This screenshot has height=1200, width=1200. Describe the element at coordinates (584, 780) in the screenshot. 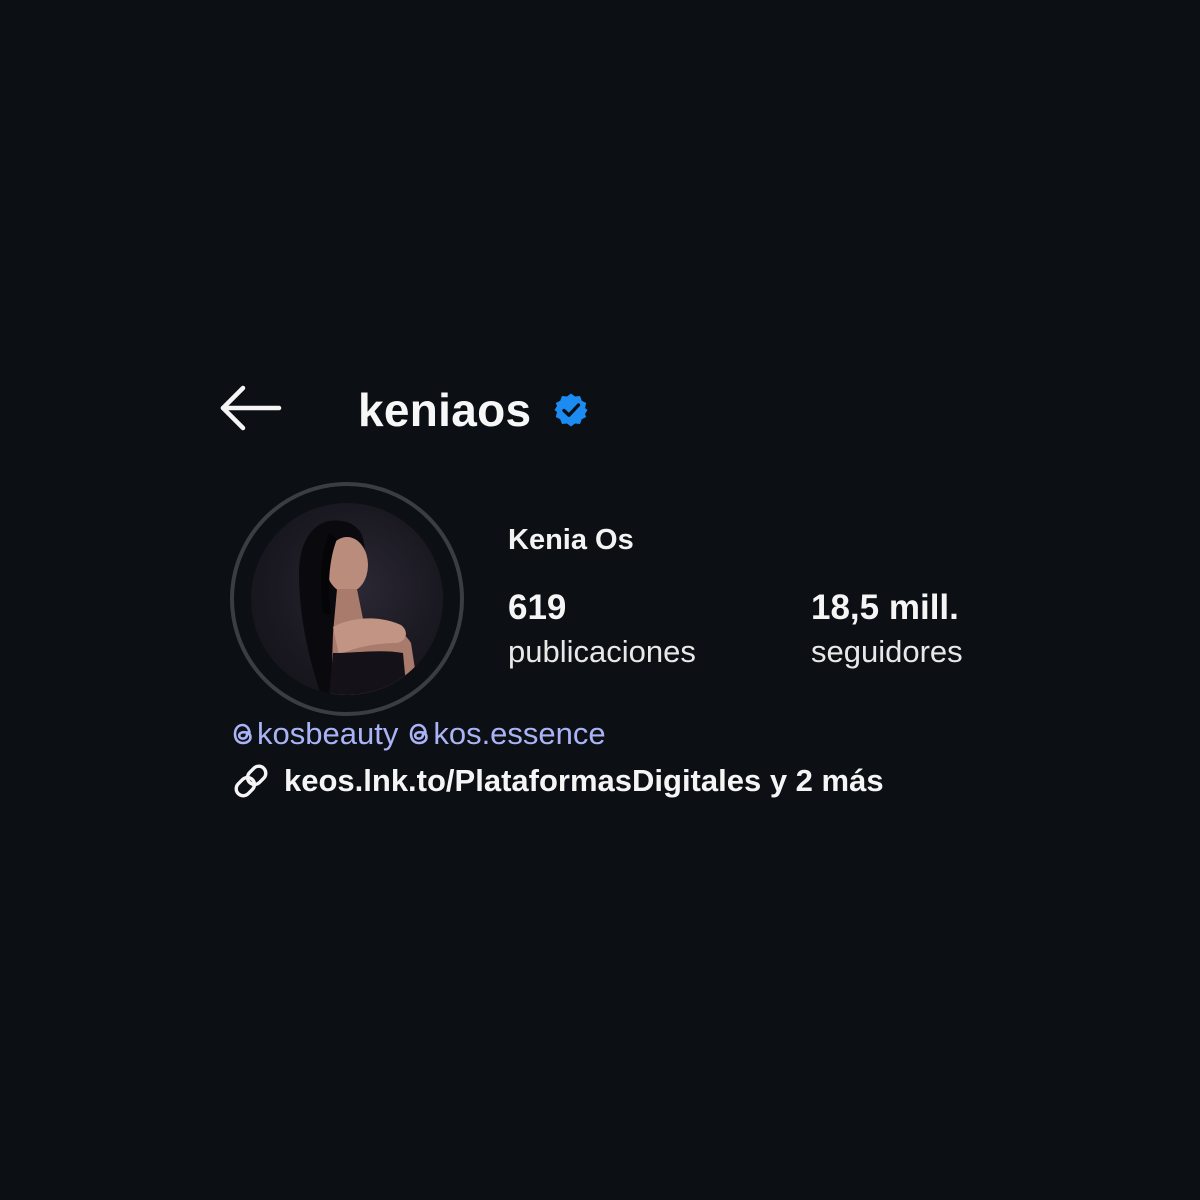

I see `profile-link-text: keos.lnk.to/PlataformasDigitales y 2 más` at that location.